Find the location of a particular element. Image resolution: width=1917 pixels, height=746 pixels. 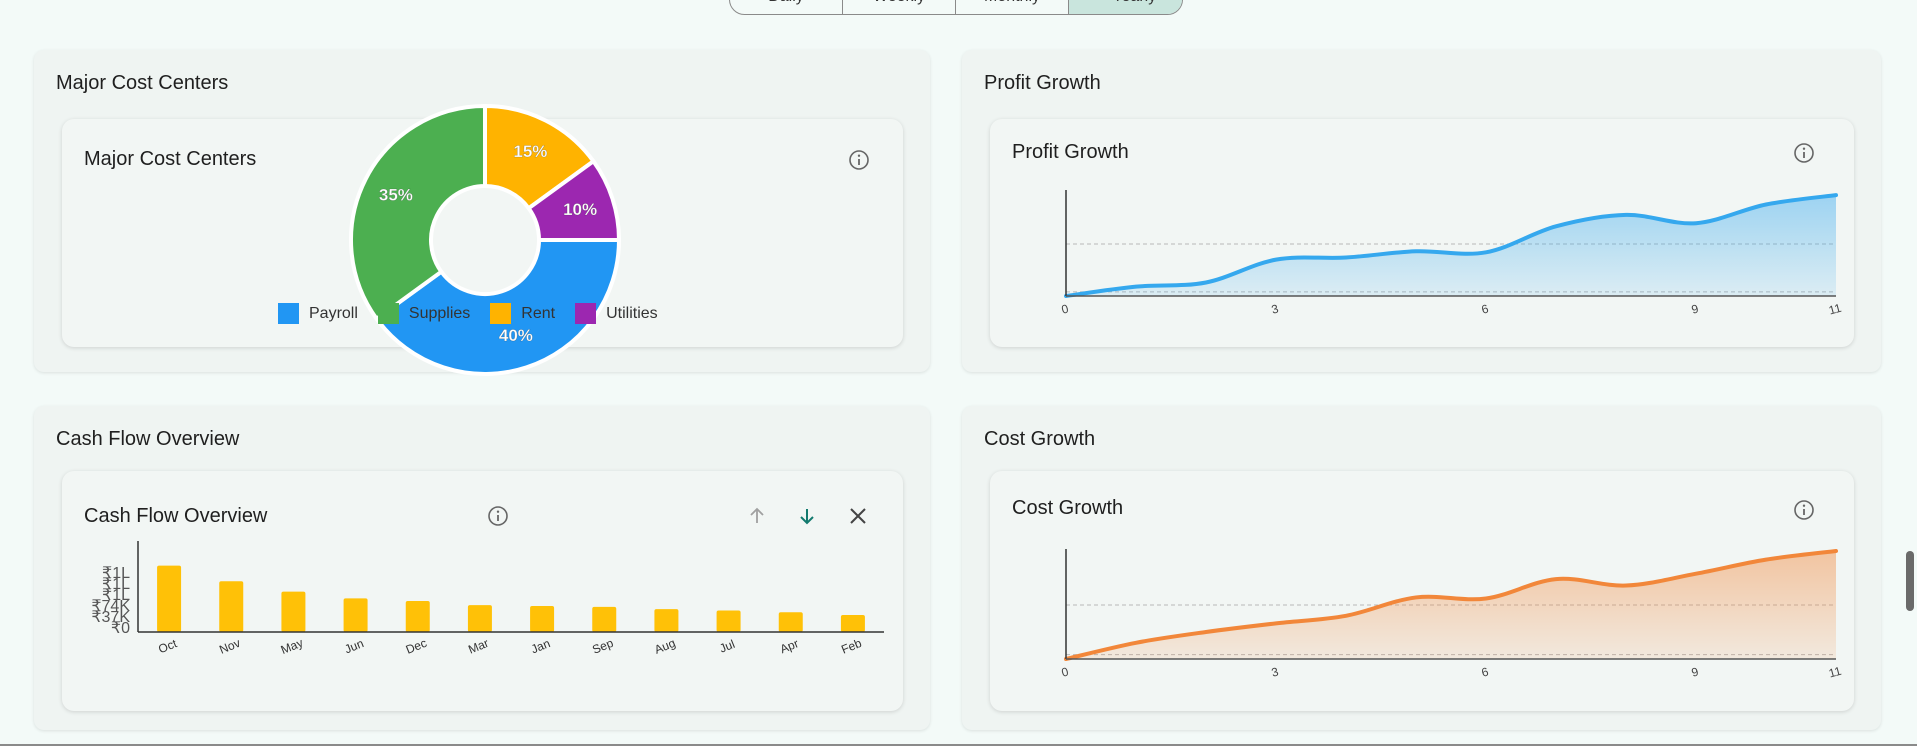

bar-mar is located at coordinates (479, 618).